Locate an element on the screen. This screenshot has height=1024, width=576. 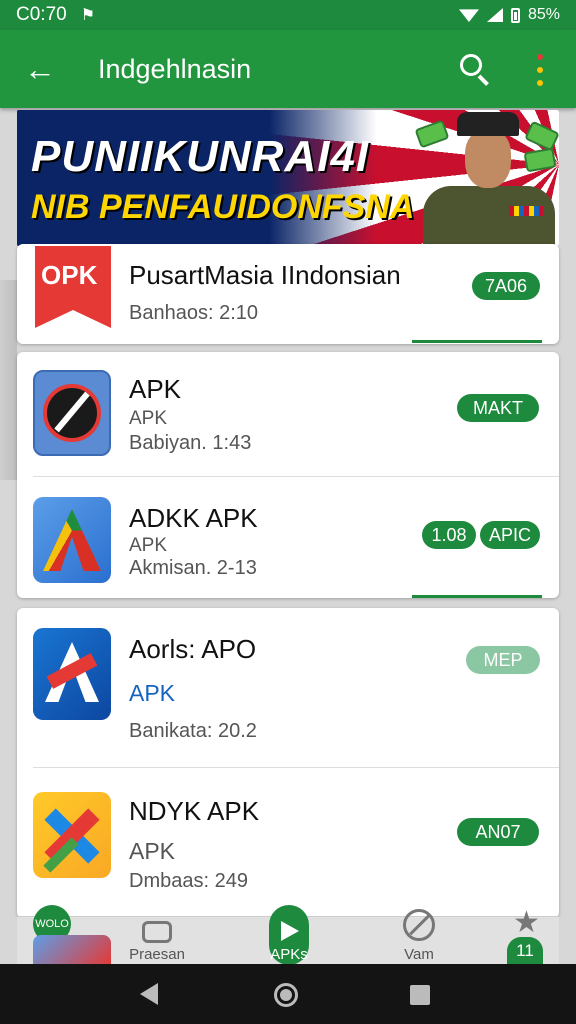
battery-percent: 85% is located at coordinates (543, 14).